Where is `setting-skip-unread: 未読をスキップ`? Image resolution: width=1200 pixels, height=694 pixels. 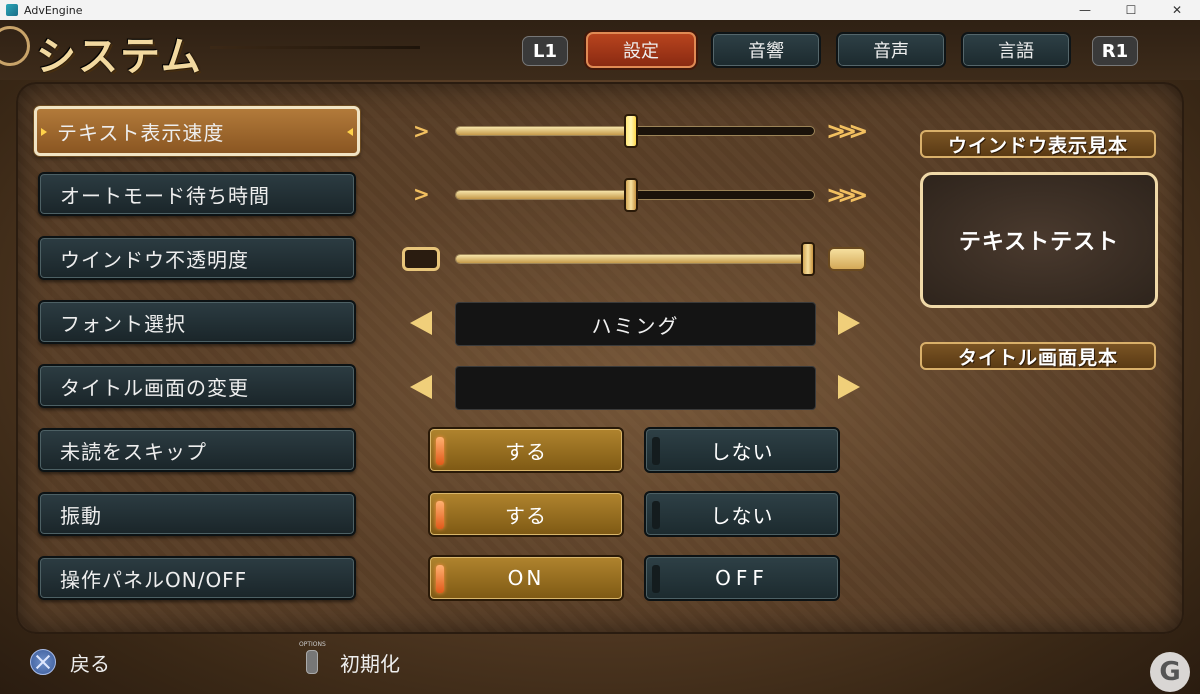
setting-skip-unread: 未読をスキップ is located at coordinates (197, 450).